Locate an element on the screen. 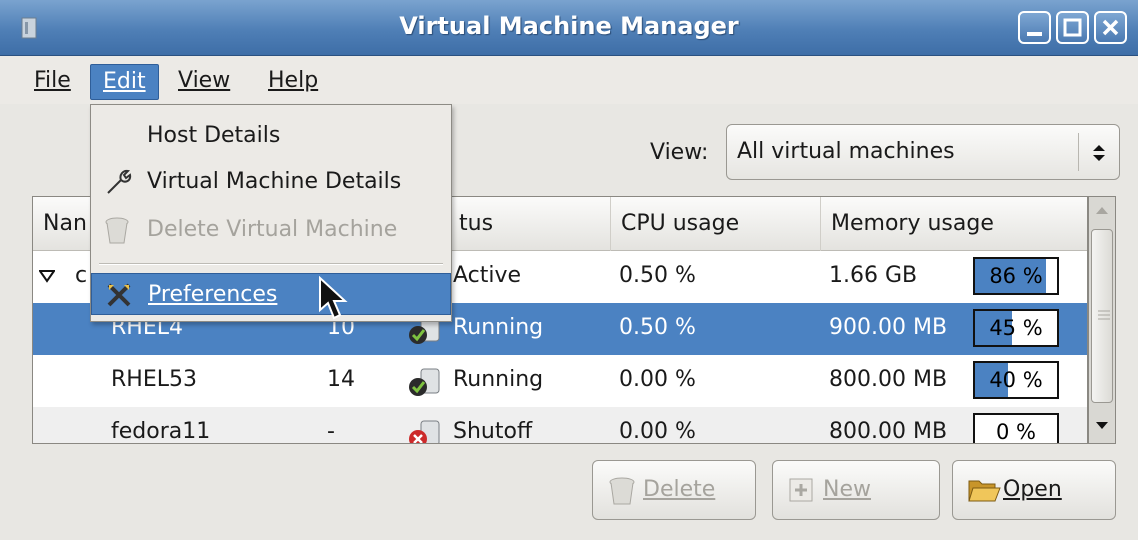  table-row: RHEL53 14 Running 0.00 % 800.00 MB 40 % is located at coordinates (560, 381).